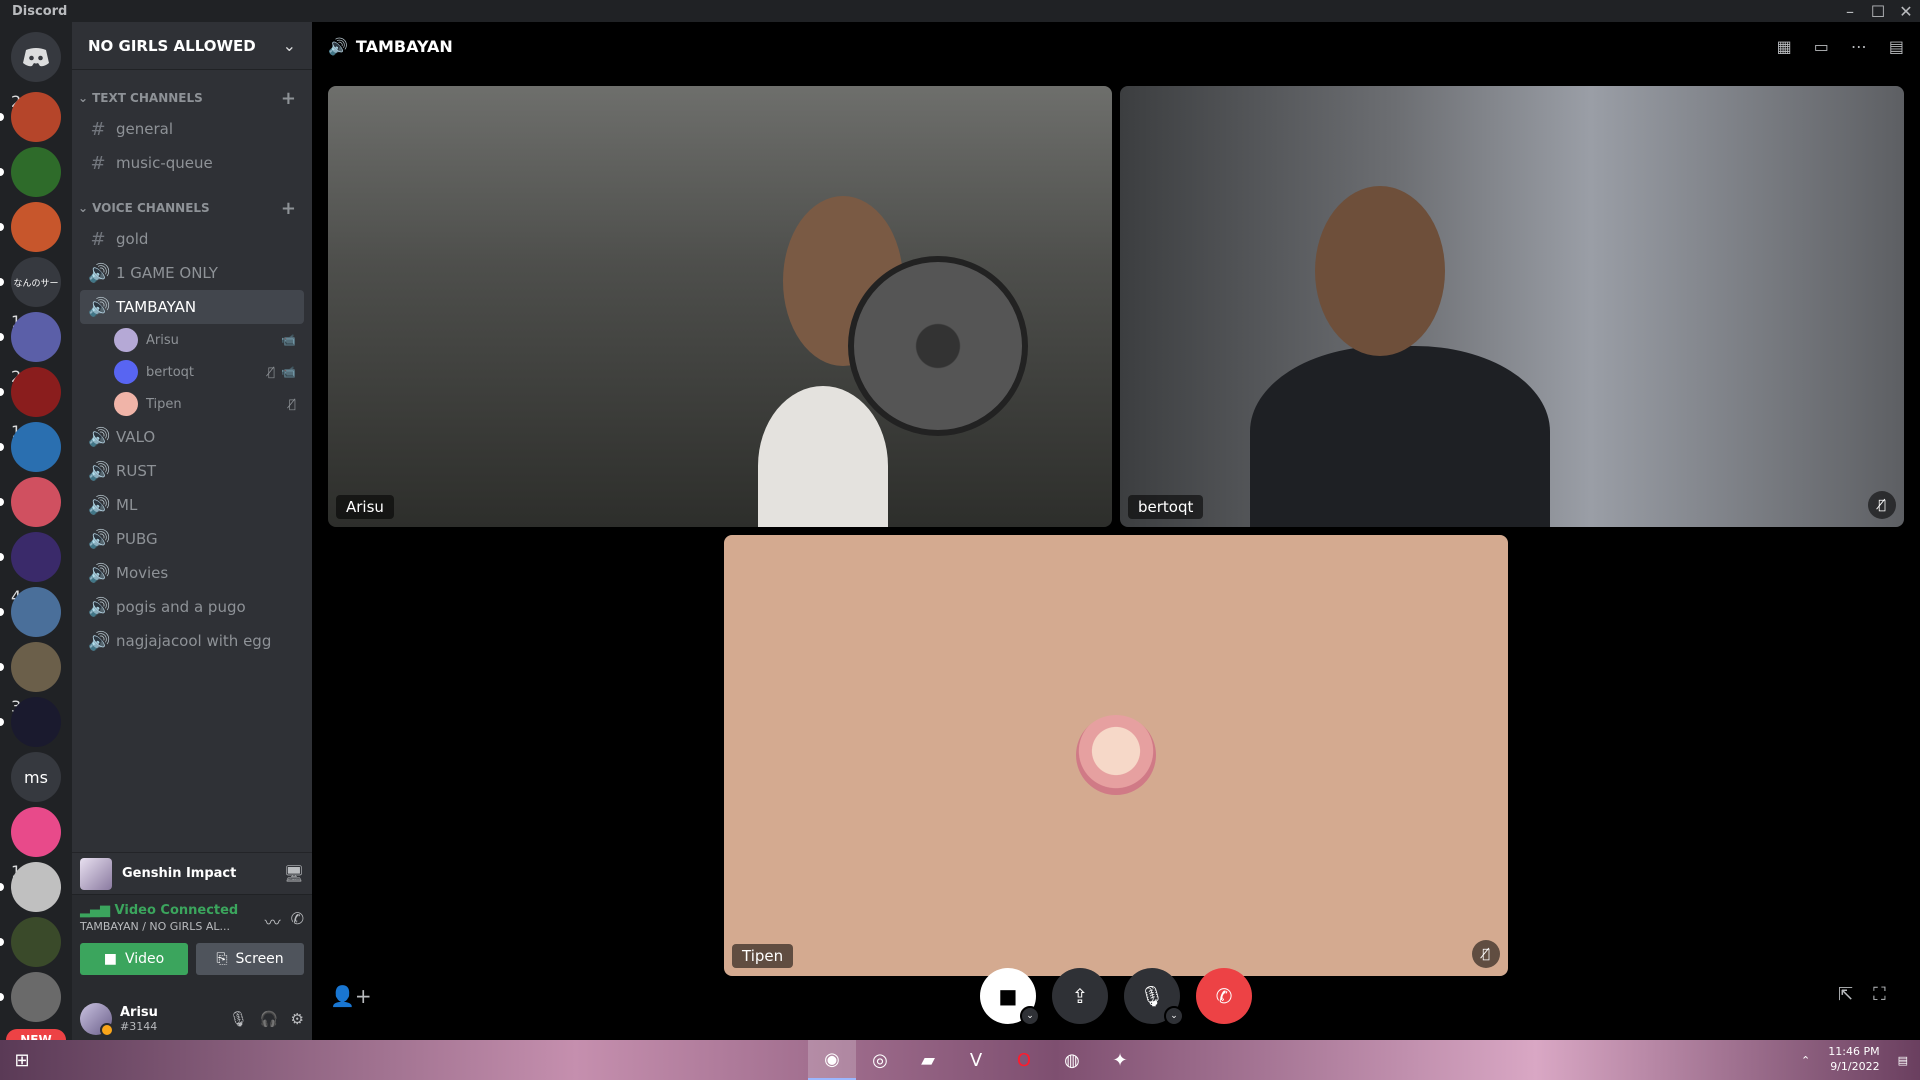  I want to click on windows-start-icon: ⊞, so click(22, 1060).